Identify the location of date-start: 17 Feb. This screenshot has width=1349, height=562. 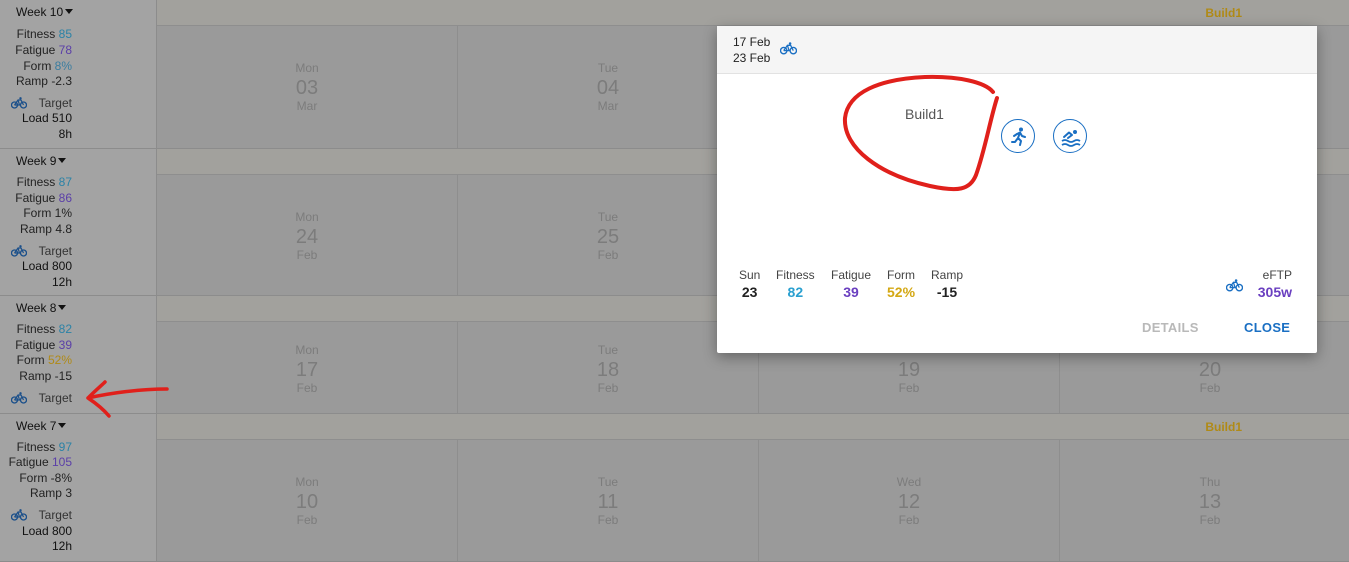
(752, 42).